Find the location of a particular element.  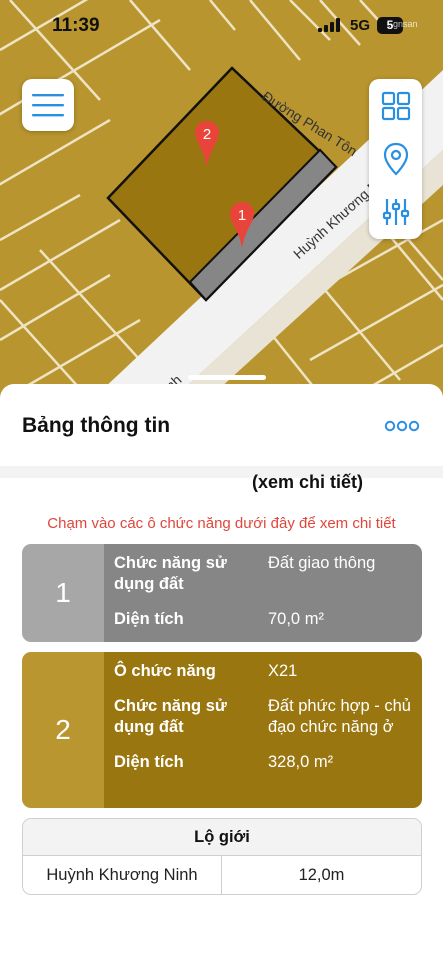

marker-label: 2 is located at coordinates (207, 134).